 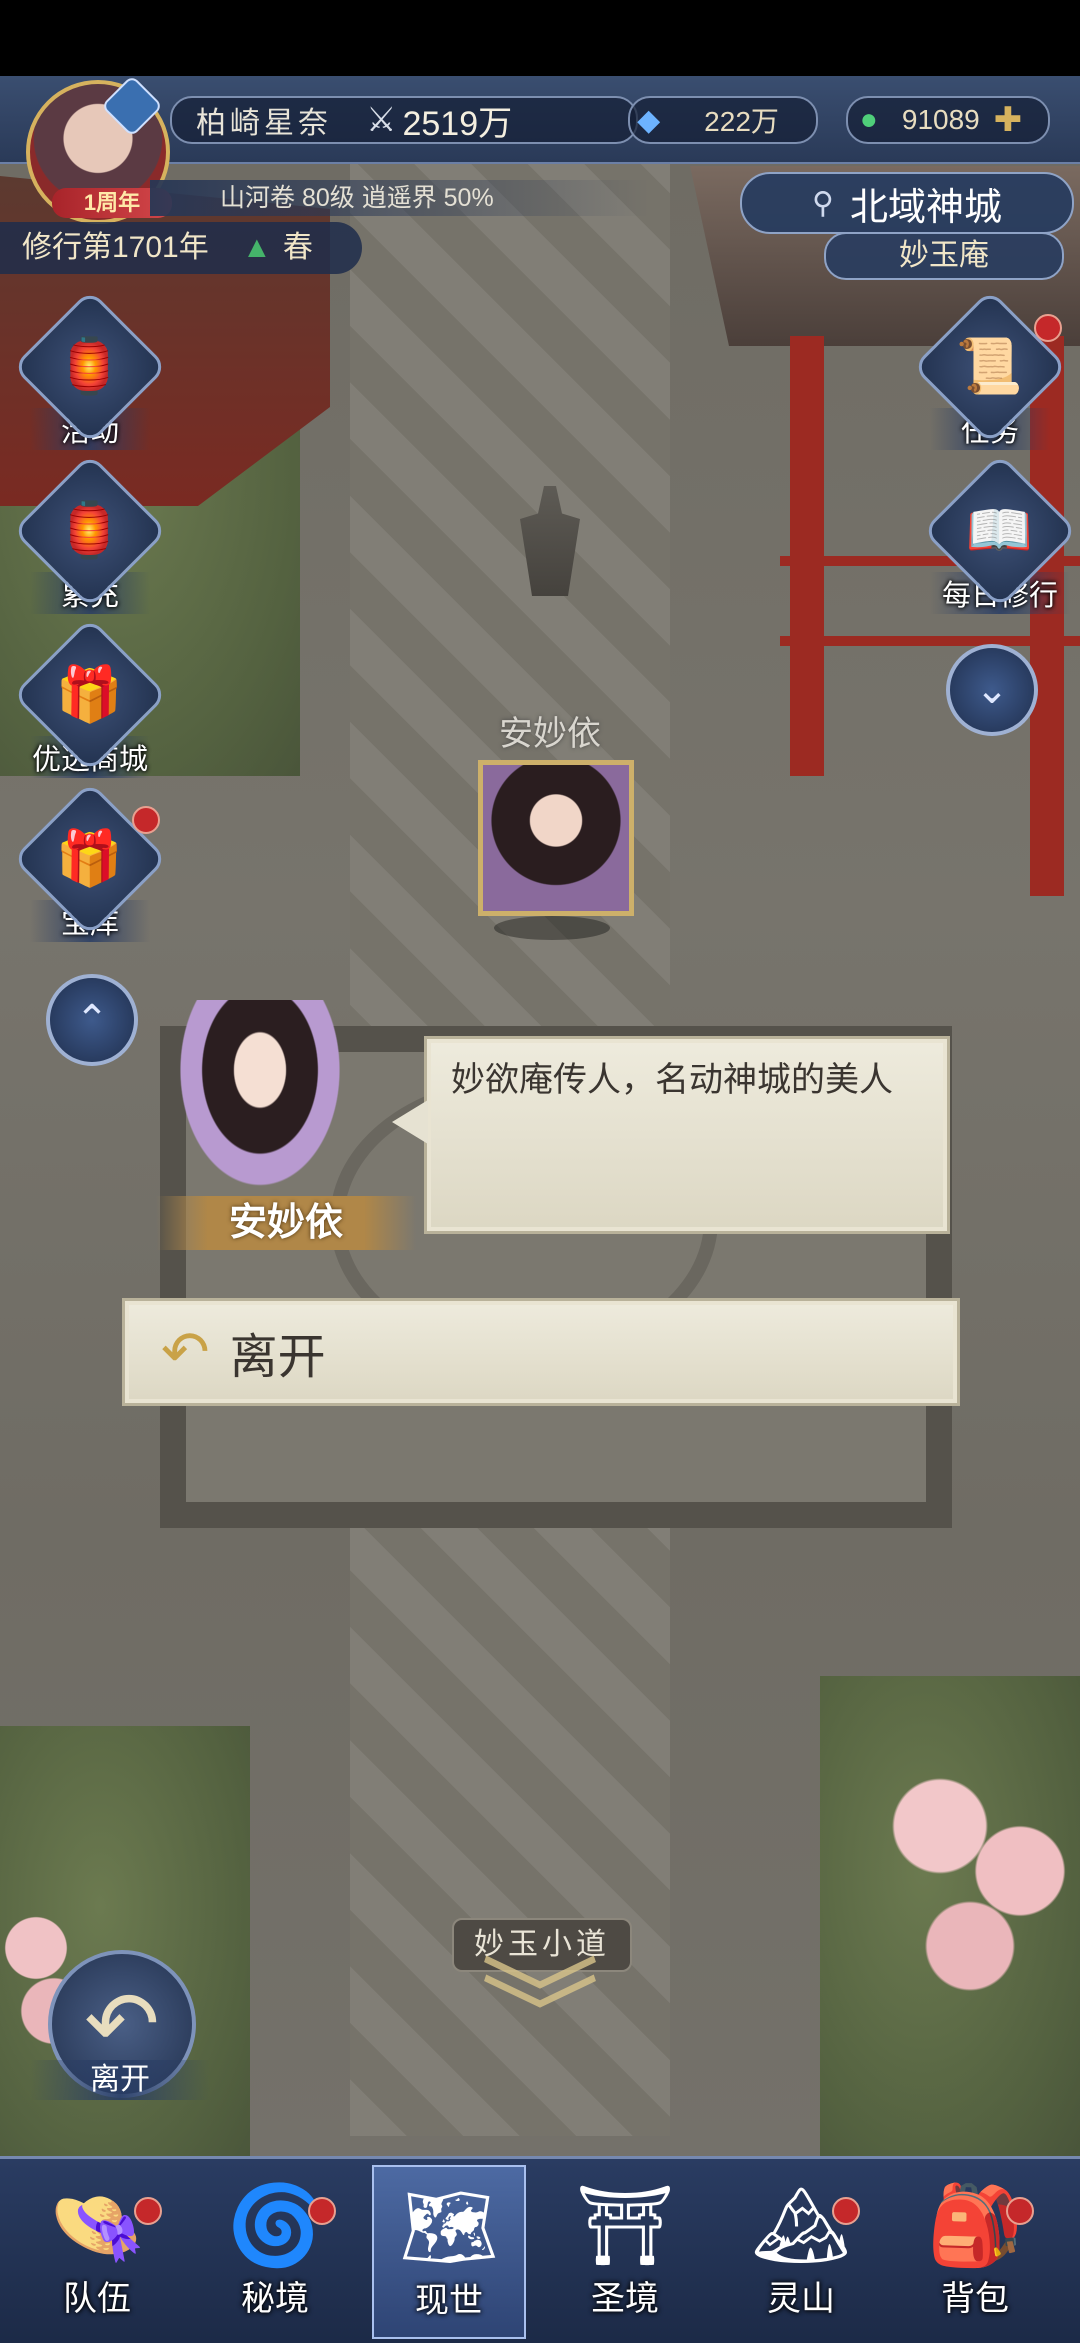 I want to click on nav-spirit-mountain: 🏔 灵山, so click(x=801, y=2250).